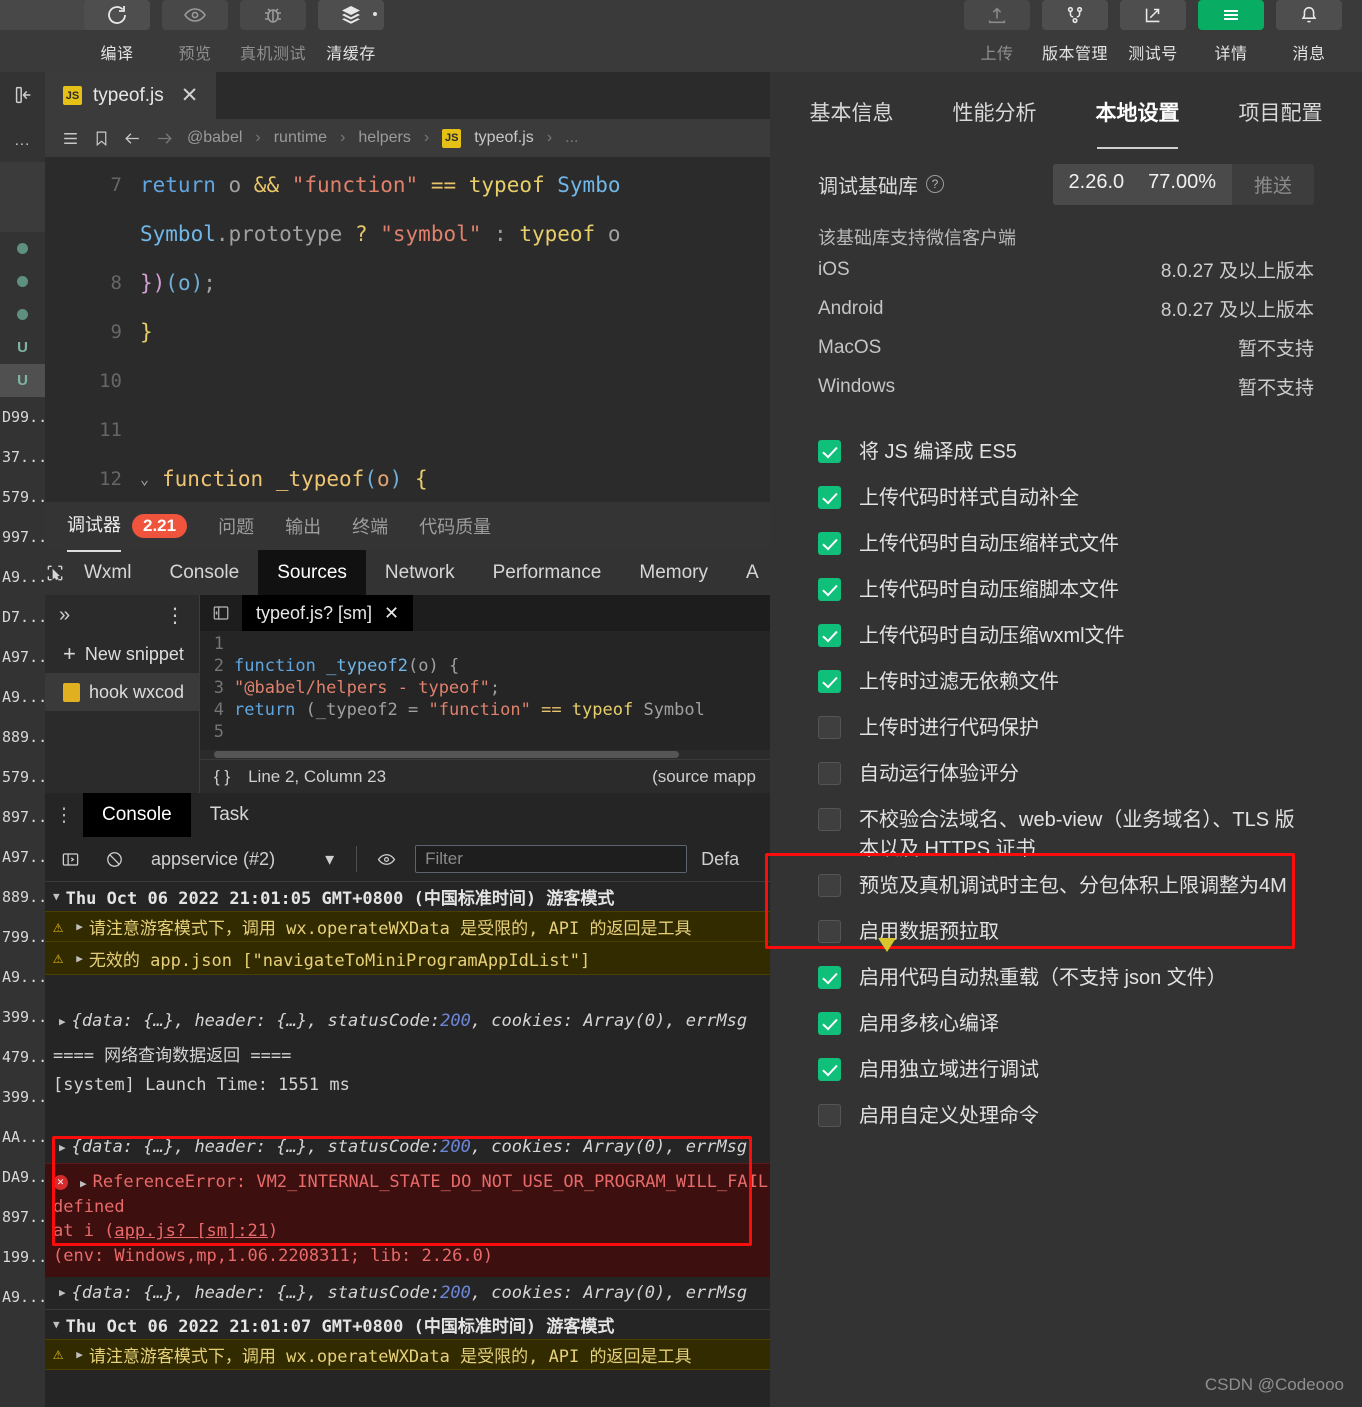 The width and height of the screenshot is (1362, 1407). What do you see at coordinates (485, 754) in the screenshot?
I see `horizontal-scrollbar` at bounding box center [485, 754].